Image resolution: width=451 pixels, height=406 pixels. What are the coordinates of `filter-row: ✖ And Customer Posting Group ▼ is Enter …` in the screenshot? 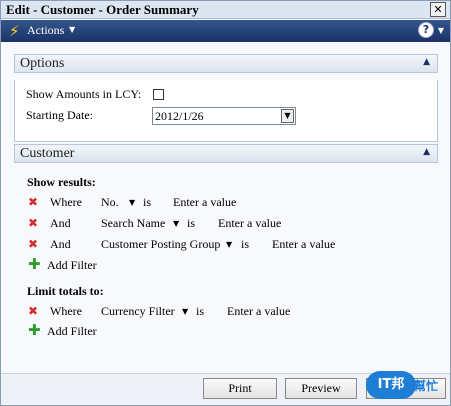 It's located at (188, 245).